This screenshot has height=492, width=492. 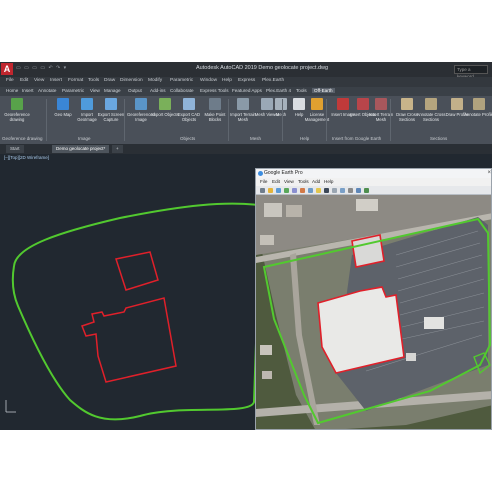 I want to click on menu-plex-earth: Plex.Earth, so click(x=273, y=80).